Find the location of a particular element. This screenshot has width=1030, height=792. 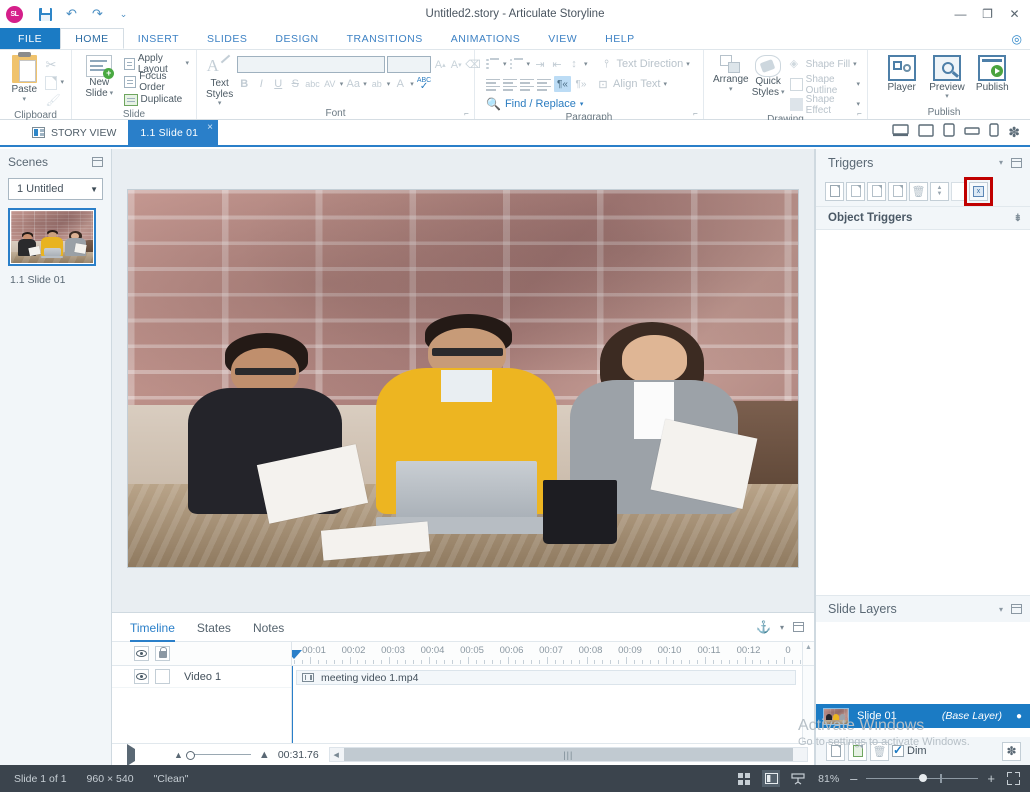

align-text-caret-icon: ▾ is located at coordinates (666, 84).